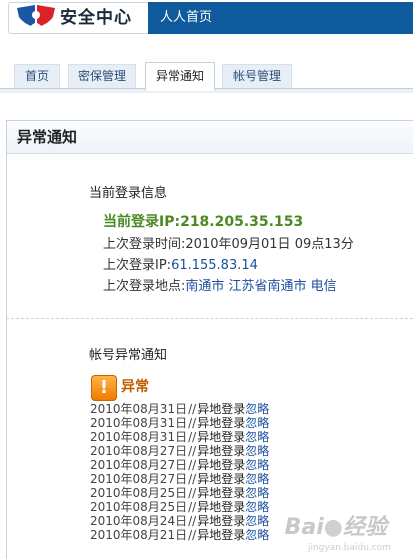  I want to click on logo-title: 安全中心, so click(96, 18).